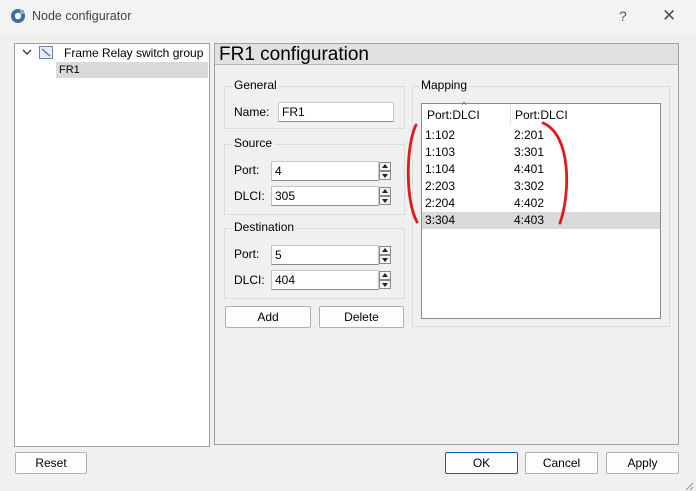  Describe the element at coordinates (249, 196) in the screenshot. I see `source-dlci-label: DLCI:` at that location.